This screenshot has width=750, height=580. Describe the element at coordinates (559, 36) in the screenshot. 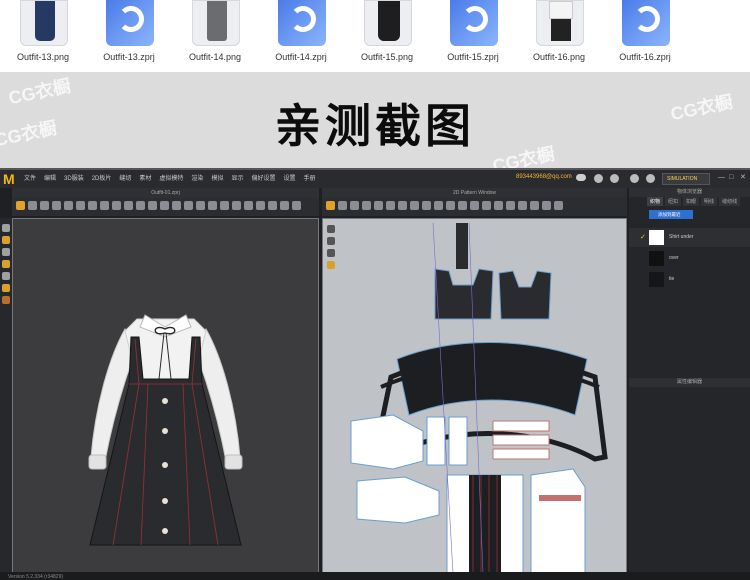

I see `file-item: Outfit-16.png` at that location.